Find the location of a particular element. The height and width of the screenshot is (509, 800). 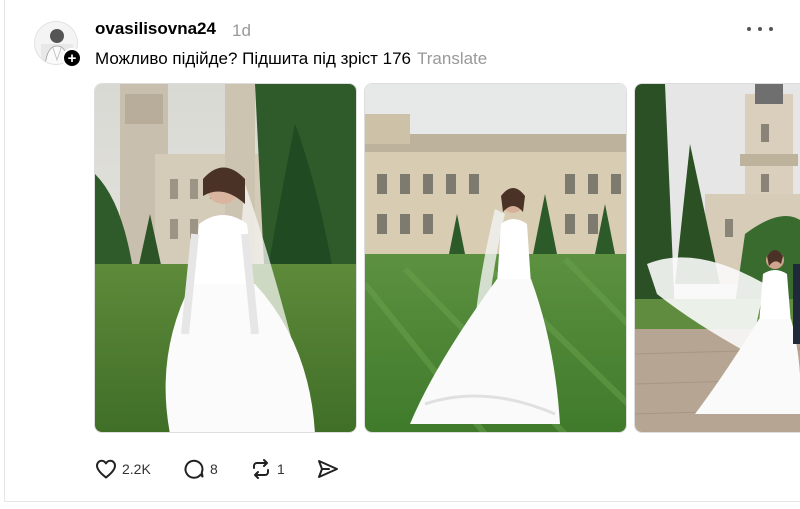

username: ovasilisovna24 is located at coordinates (155, 29).